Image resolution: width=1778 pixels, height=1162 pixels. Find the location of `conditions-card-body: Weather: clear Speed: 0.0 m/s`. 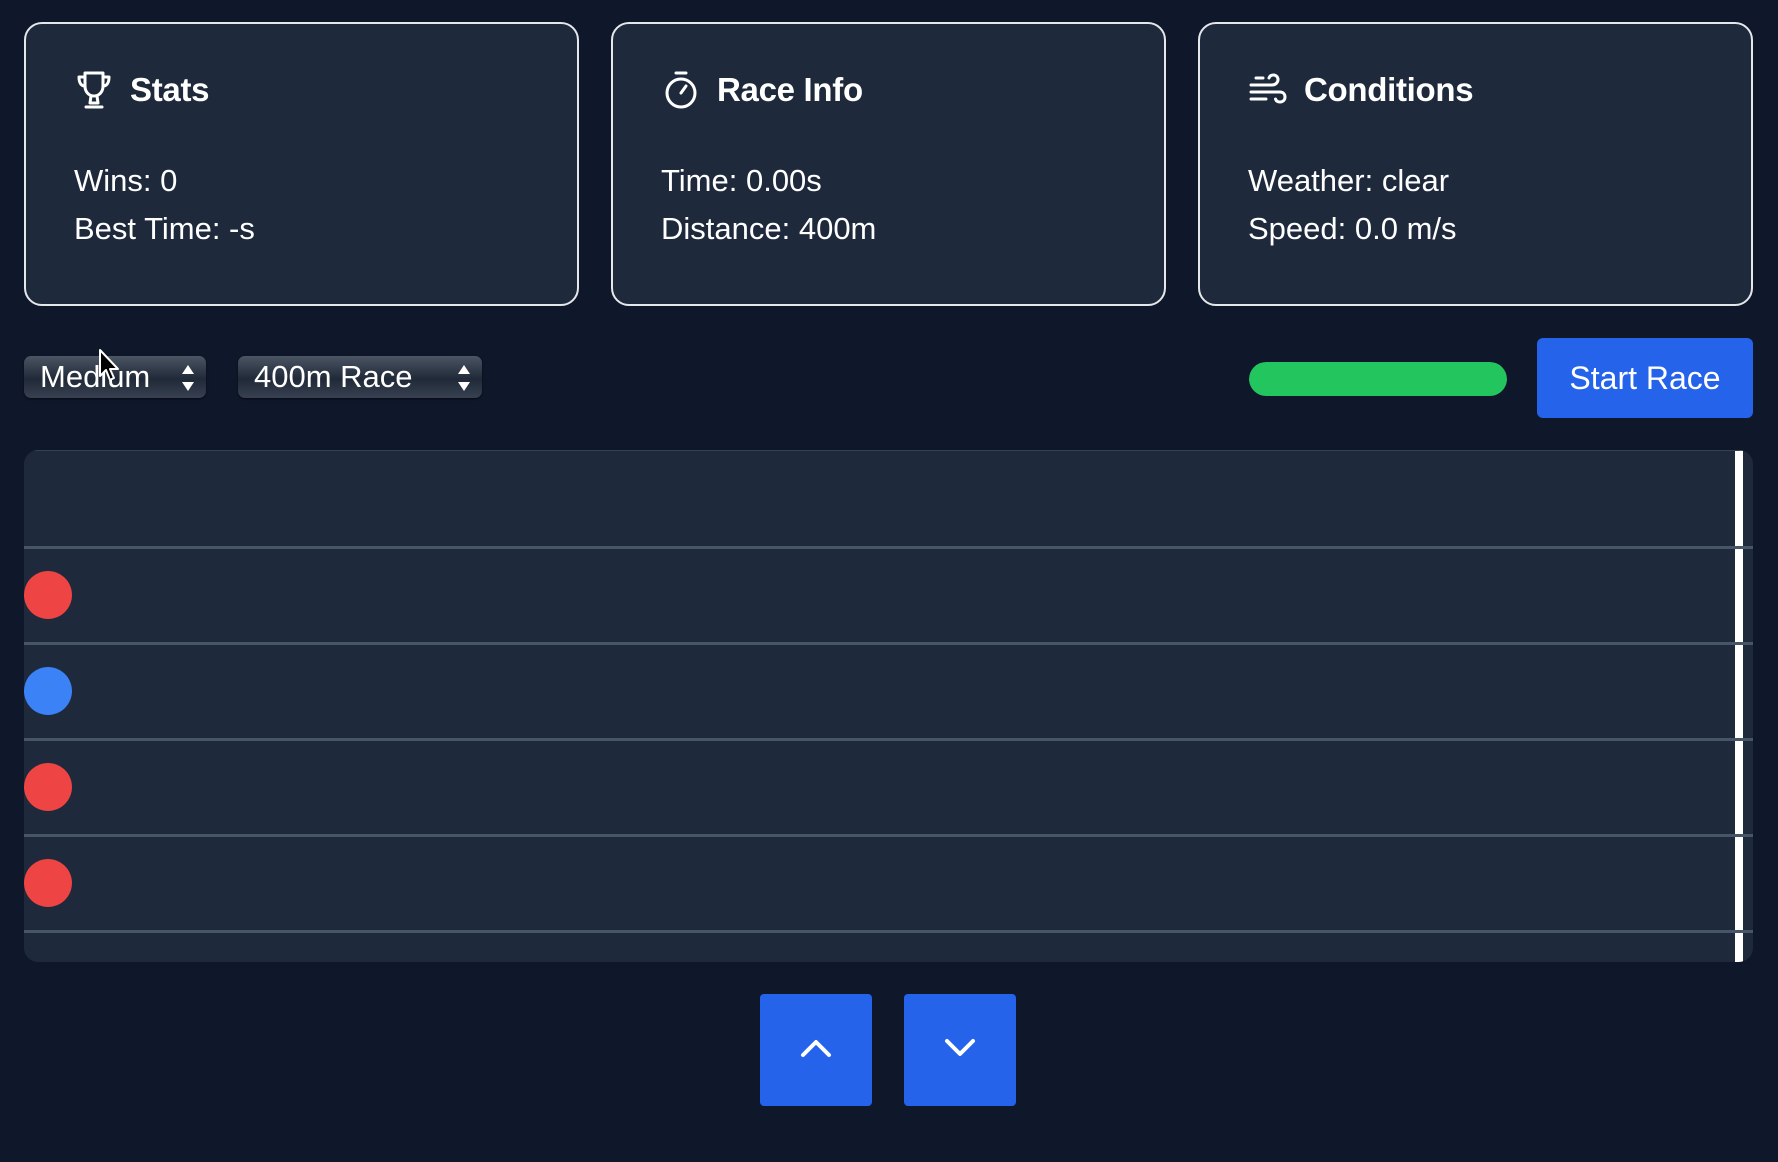

conditions-card-body: Weather: clear Speed: 0.0 m/s is located at coordinates (1475, 205).